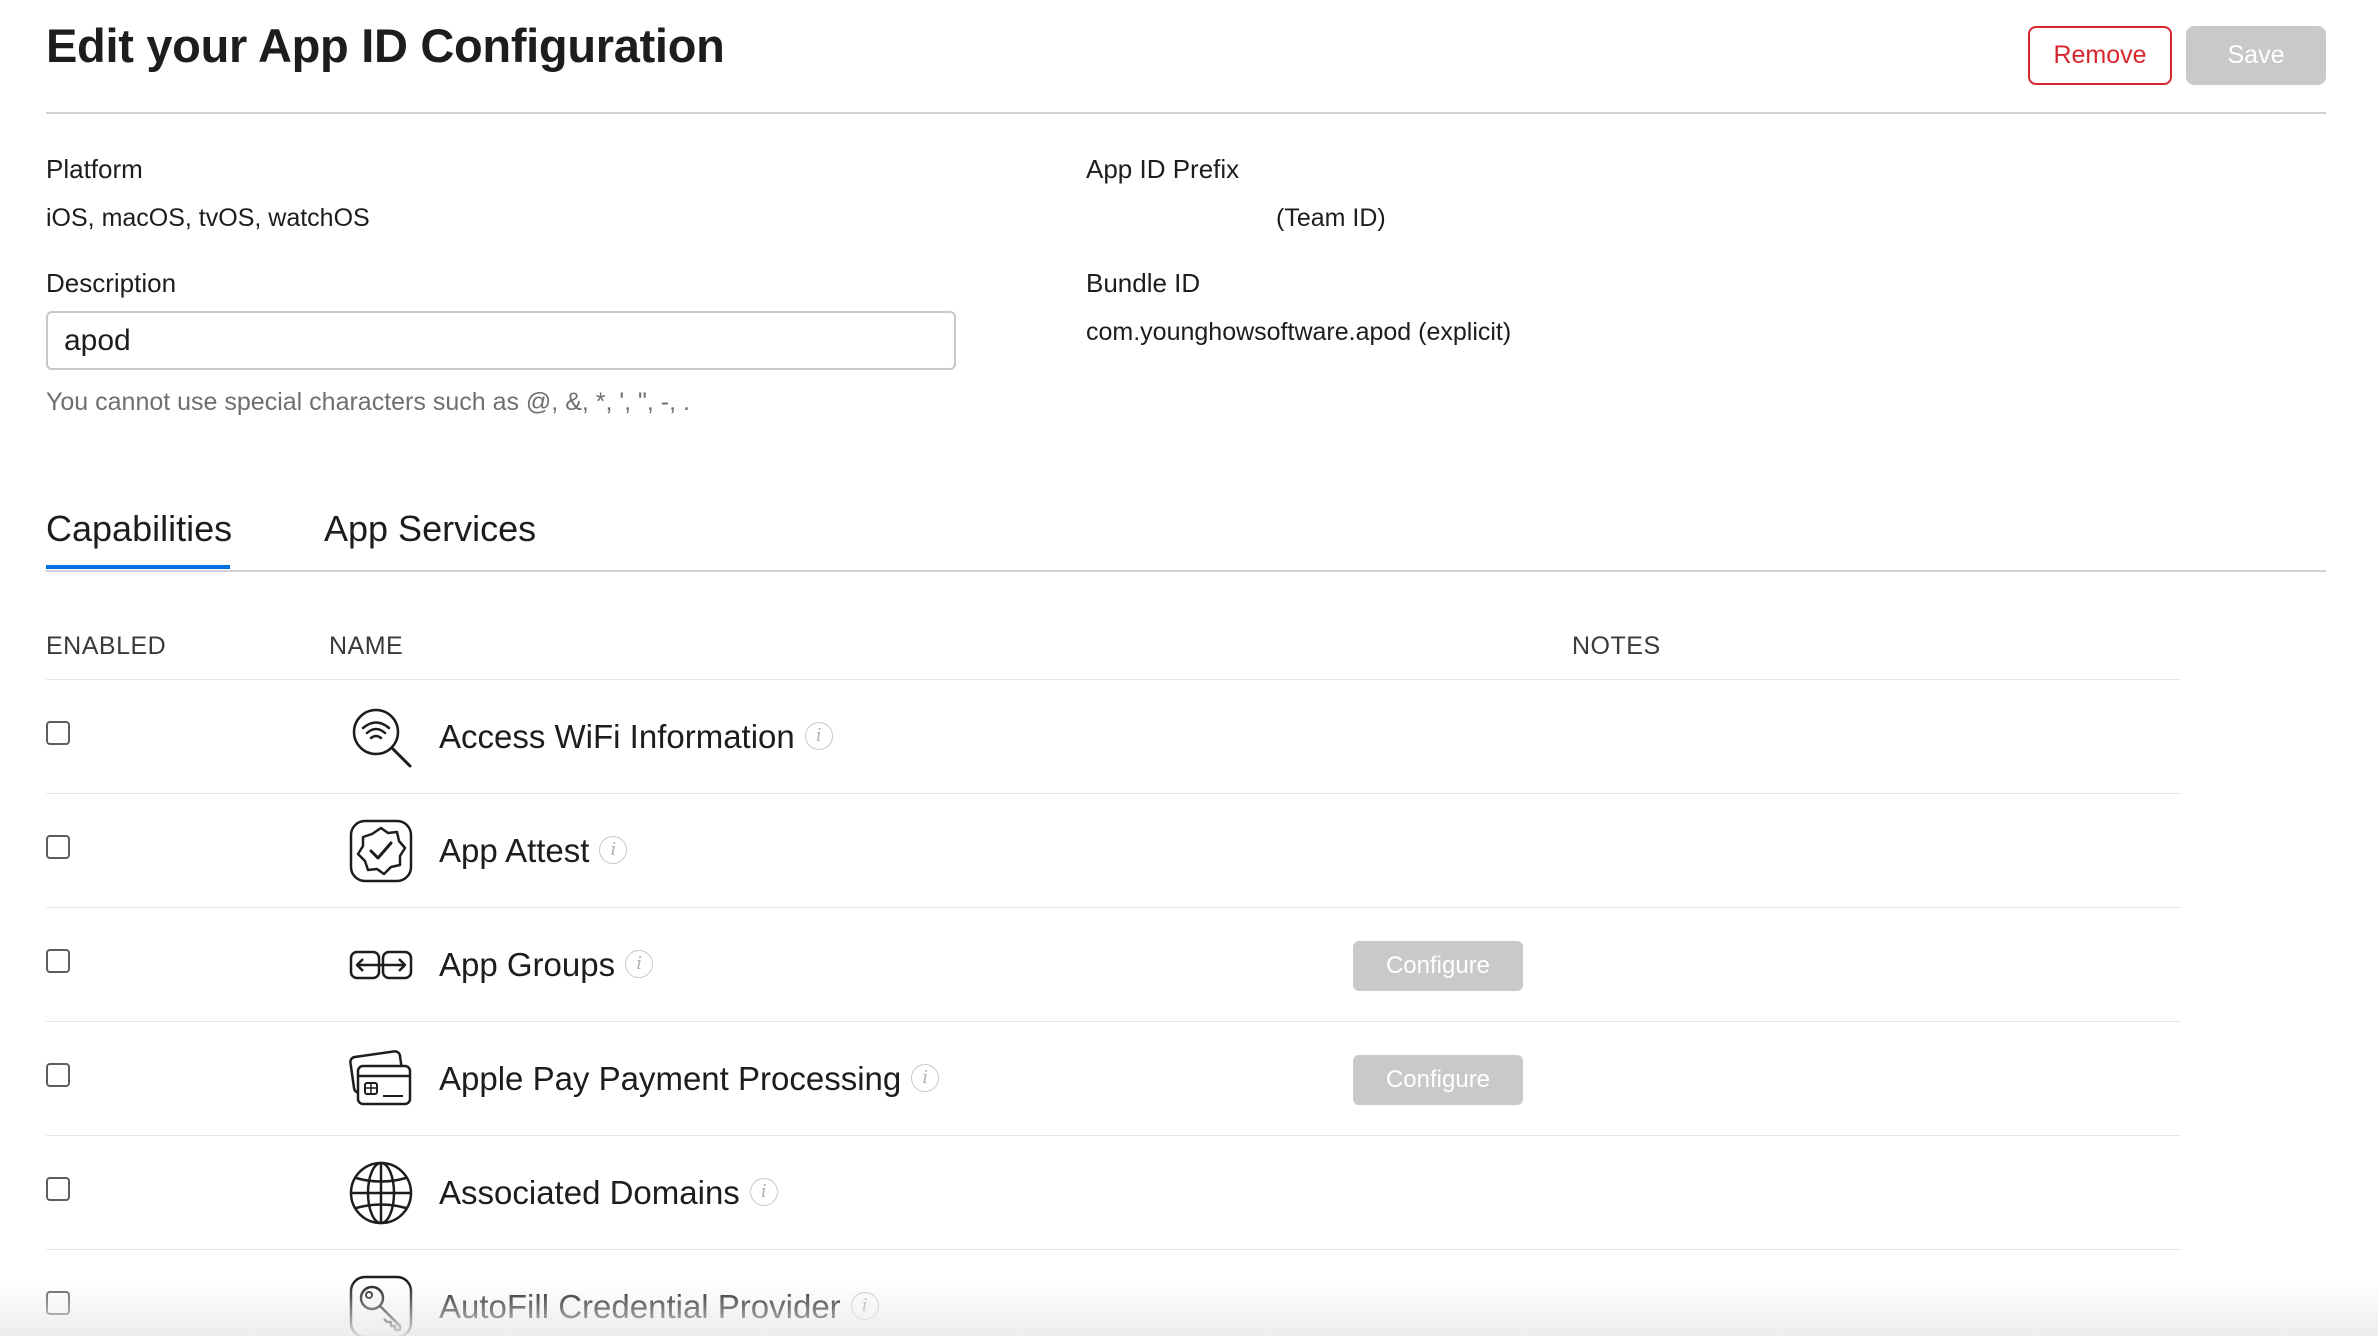 The width and height of the screenshot is (2378, 1336). Describe the element at coordinates (1113, 736) in the screenshot. I see `capability-row: Access WiFi Information i` at that location.